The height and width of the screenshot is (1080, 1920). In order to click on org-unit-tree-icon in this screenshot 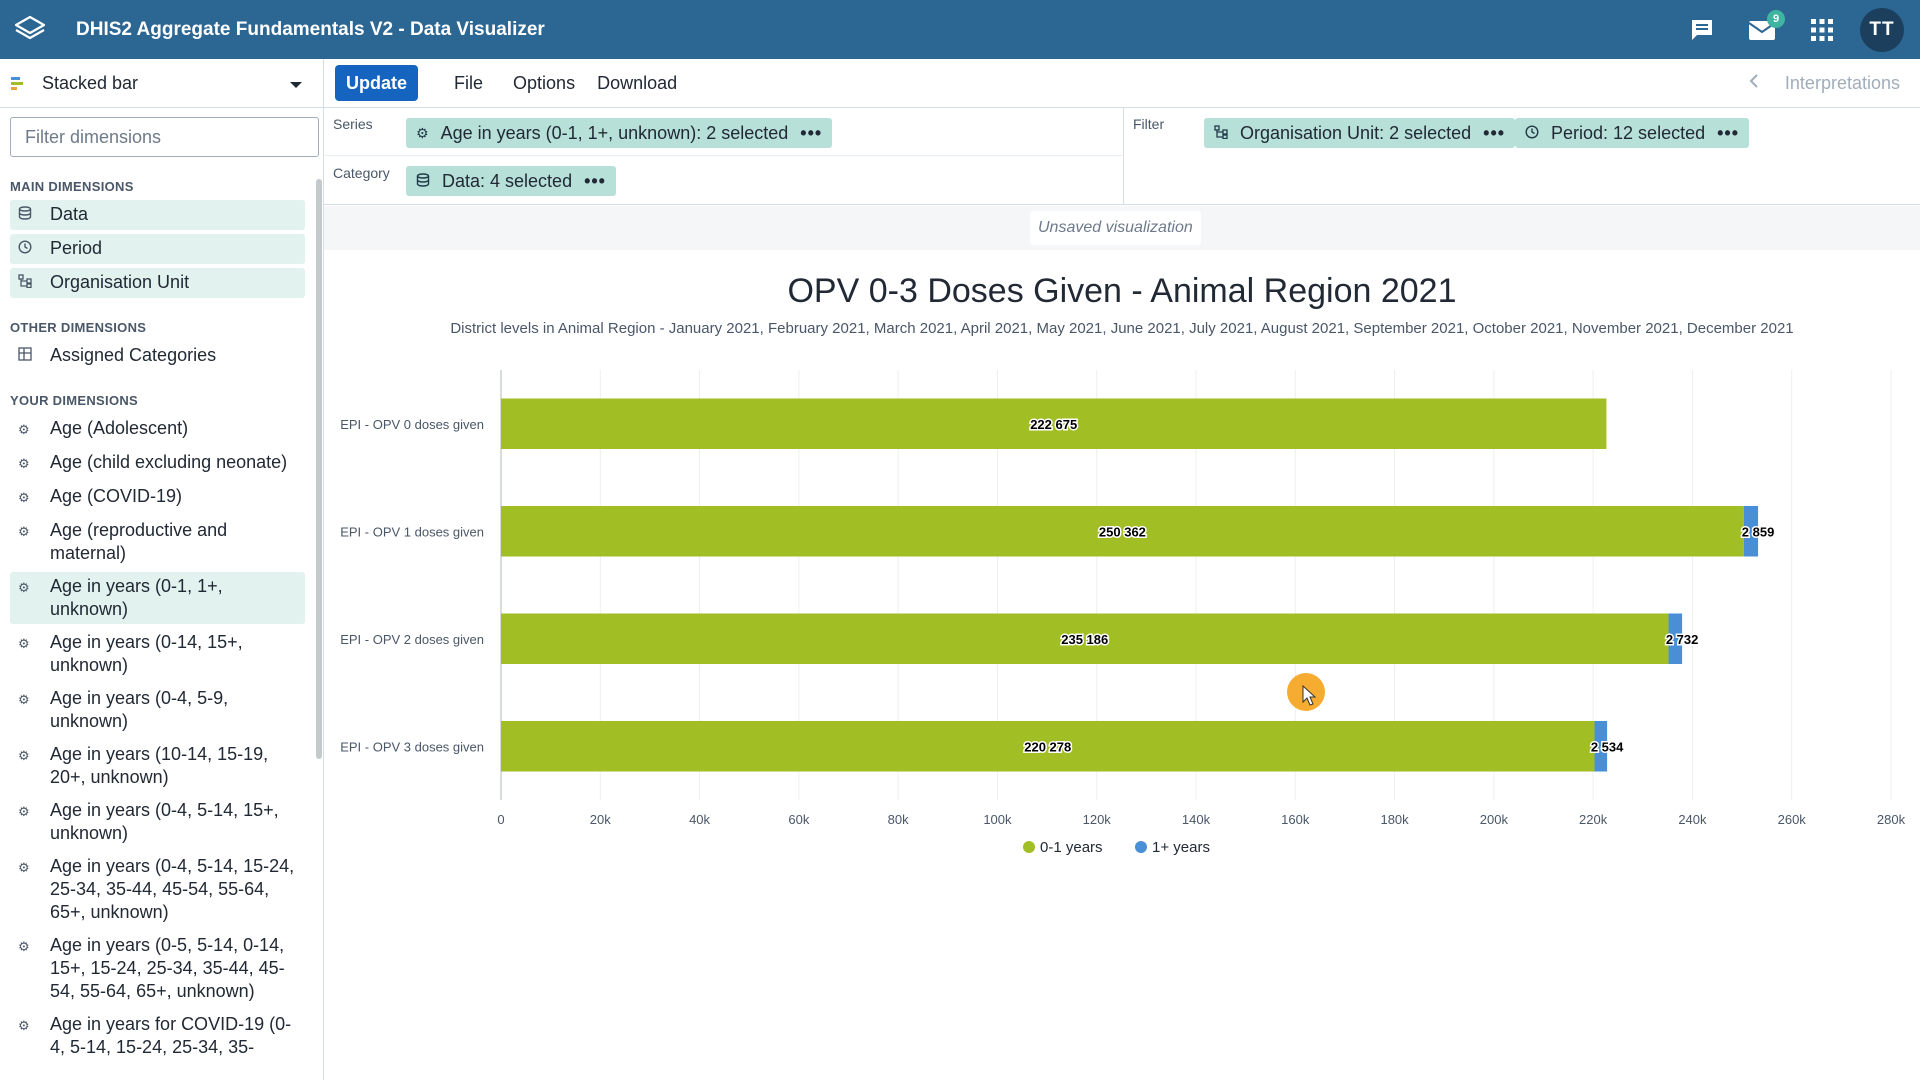, I will do `click(29, 283)`.